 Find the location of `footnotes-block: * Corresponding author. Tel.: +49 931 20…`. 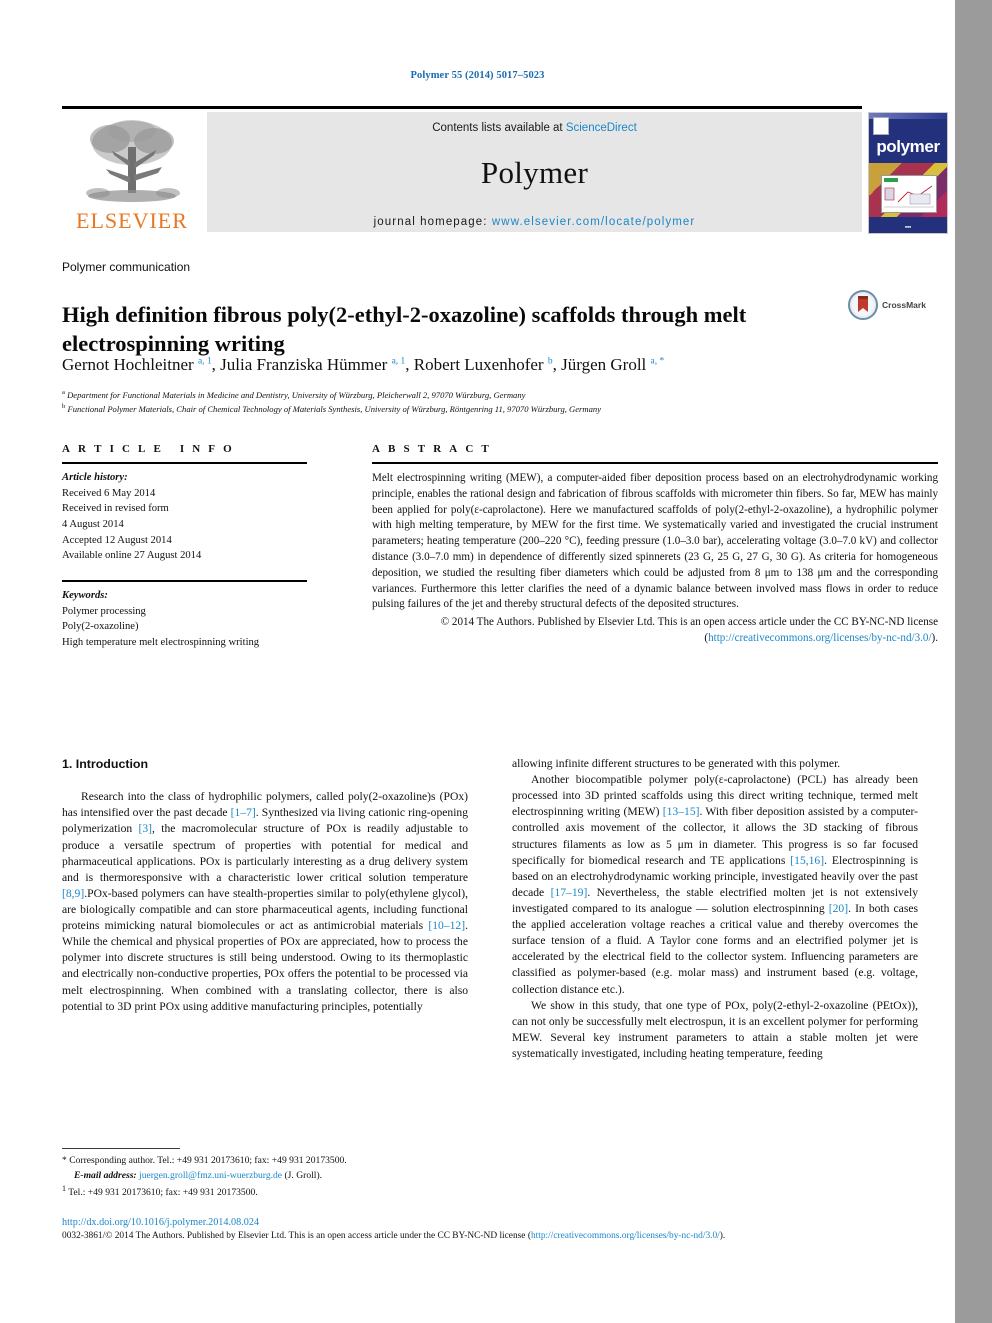

footnotes-block: * Corresponding author. Tel.: +49 931 20… is located at coordinates (272, 1177).